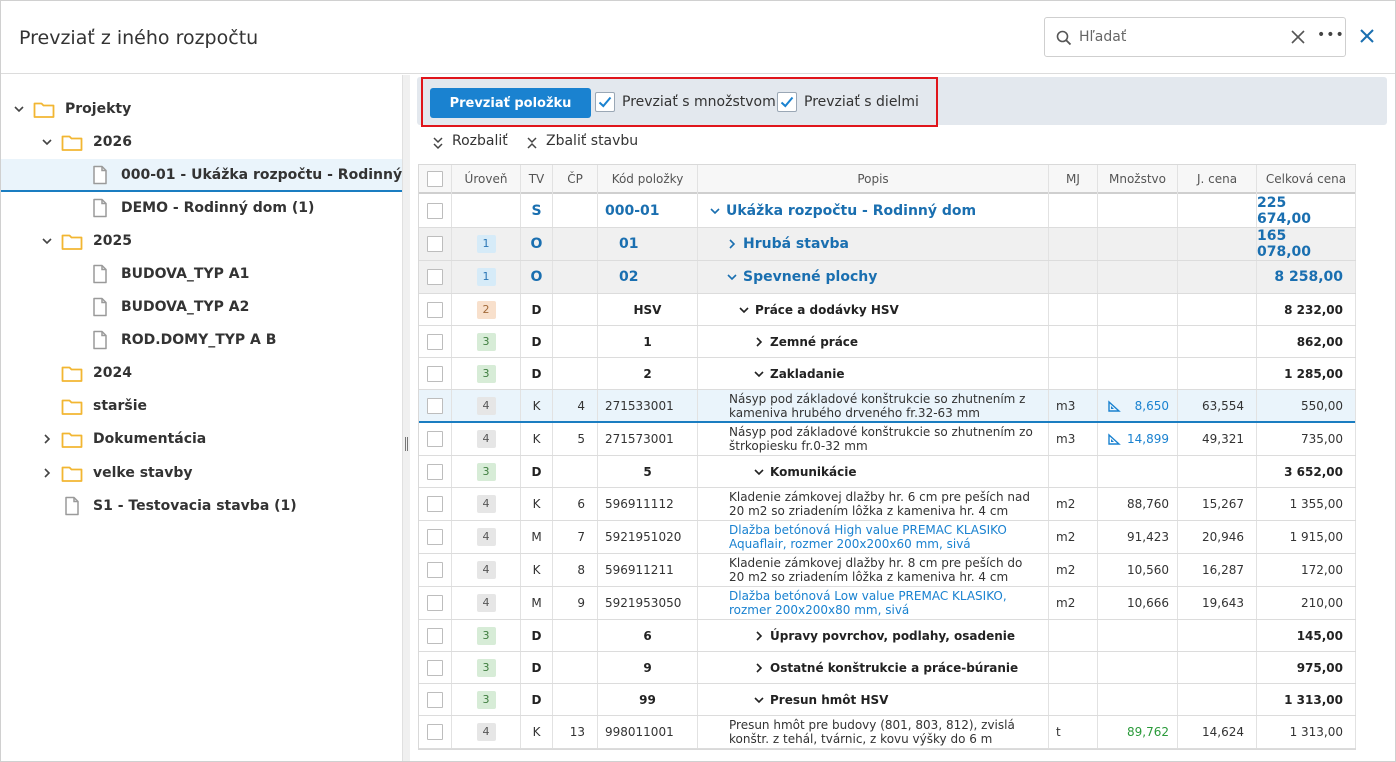  What do you see at coordinates (201, 406) in the screenshot?
I see `tree-folder: staršie` at bounding box center [201, 406].